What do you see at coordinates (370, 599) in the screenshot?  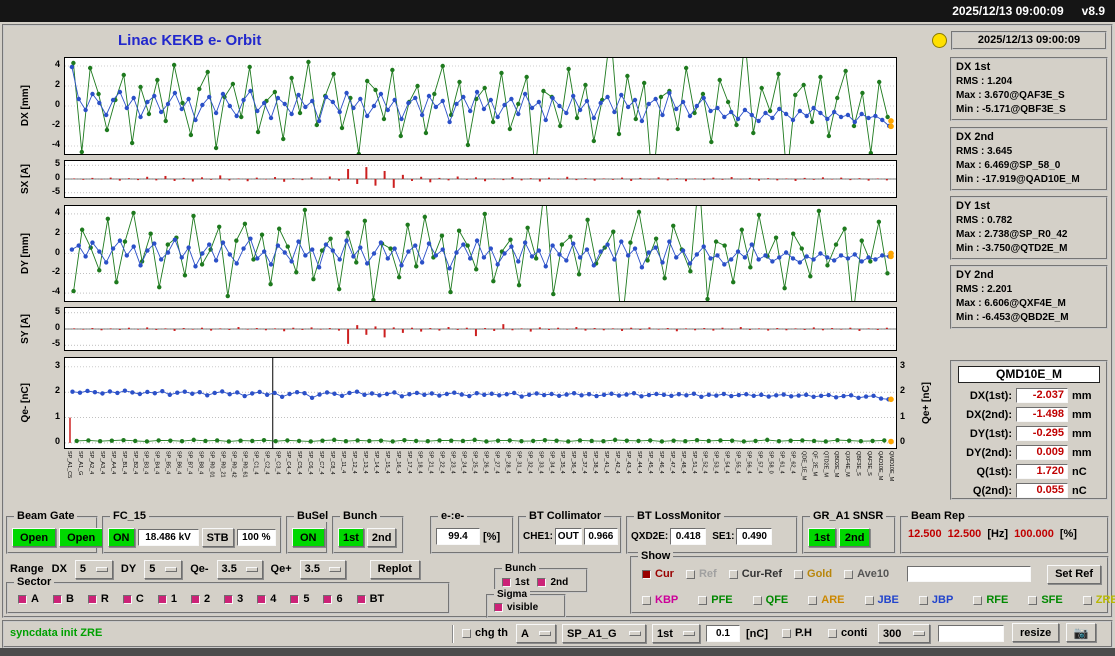 I see `sector-checkbox-bt: BT` at bounding box center [370, 599].